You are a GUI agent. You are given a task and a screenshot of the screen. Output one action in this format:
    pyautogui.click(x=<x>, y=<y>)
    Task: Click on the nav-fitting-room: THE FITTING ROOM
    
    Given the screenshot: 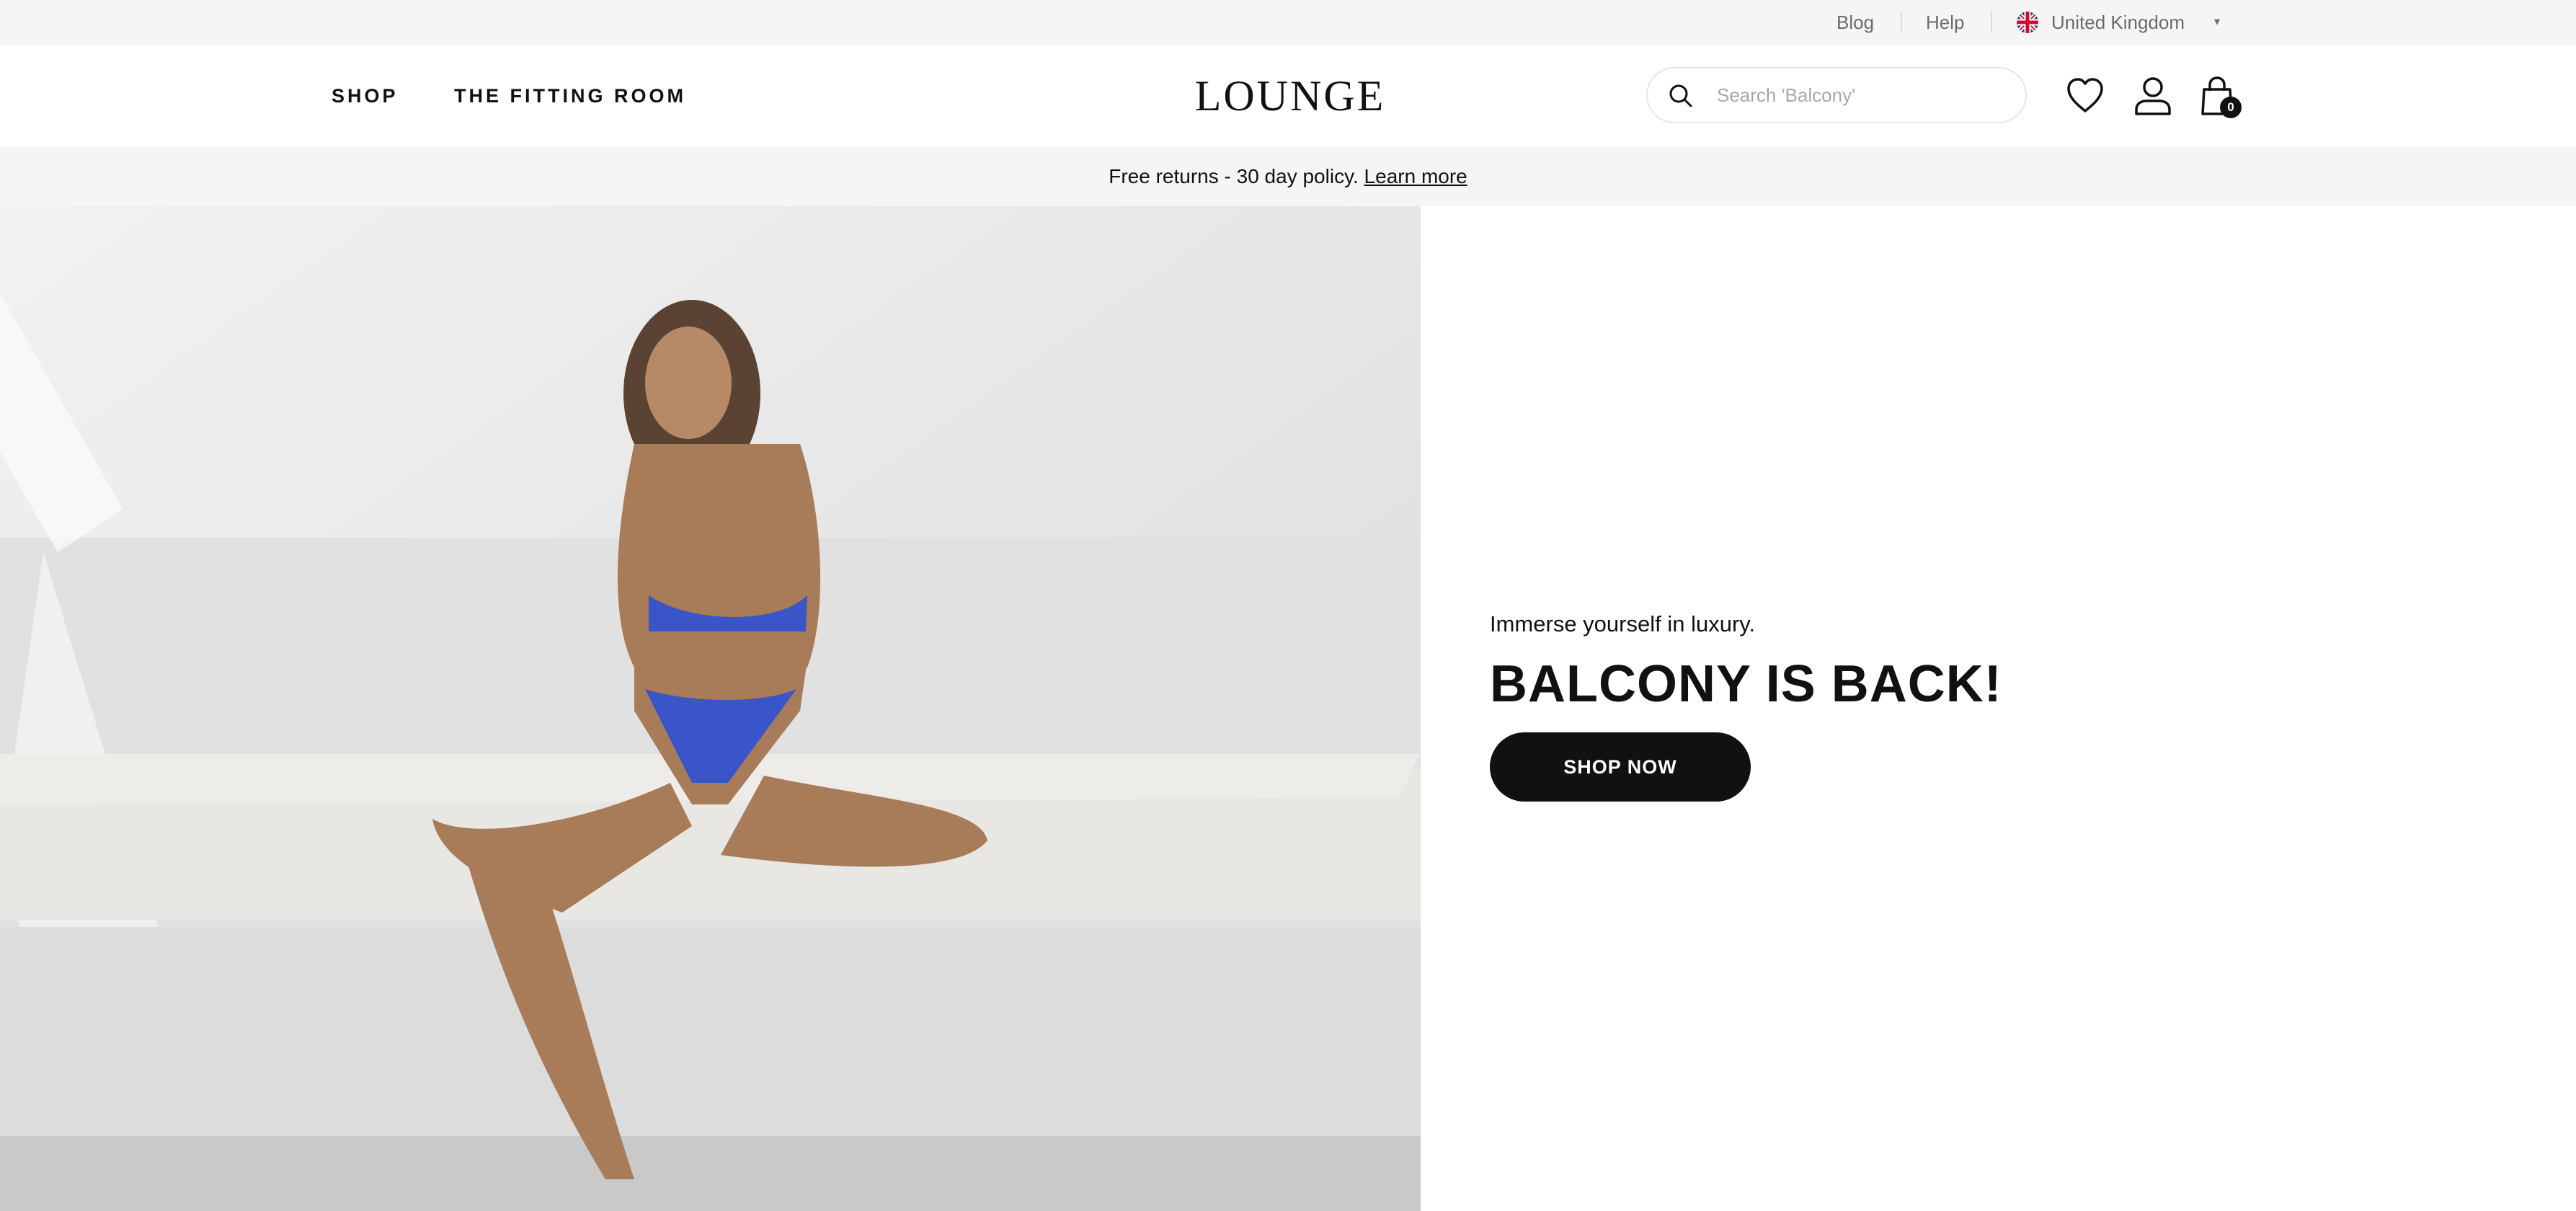 What is the action you would take?
    pyautogui.click(x=570, y=96)
    